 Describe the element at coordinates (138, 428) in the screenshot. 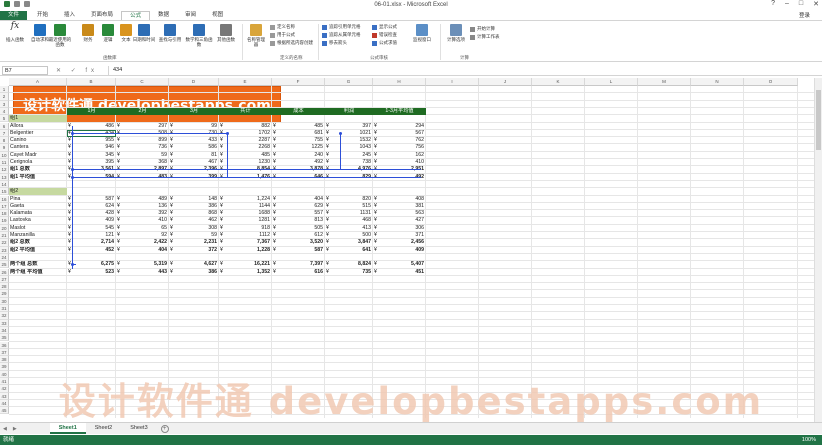

I see `sheet-tab-3: Sheet3` at that location.